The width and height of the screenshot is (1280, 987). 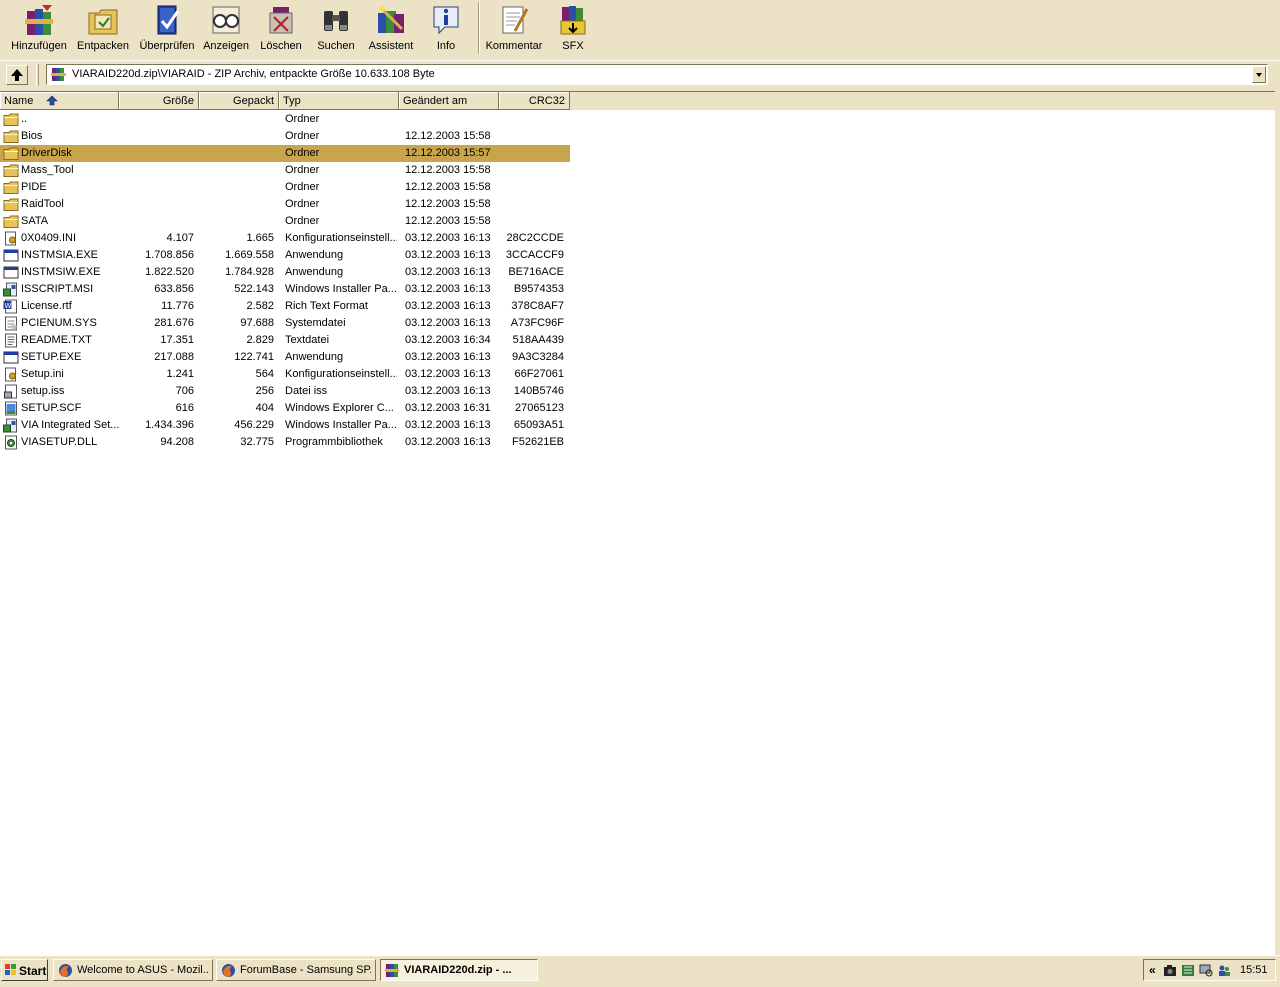 What do you see at coordinates (314, 272) in the screenshot?
I see `file-type: Anwendung` at bounding box center [314, 272].